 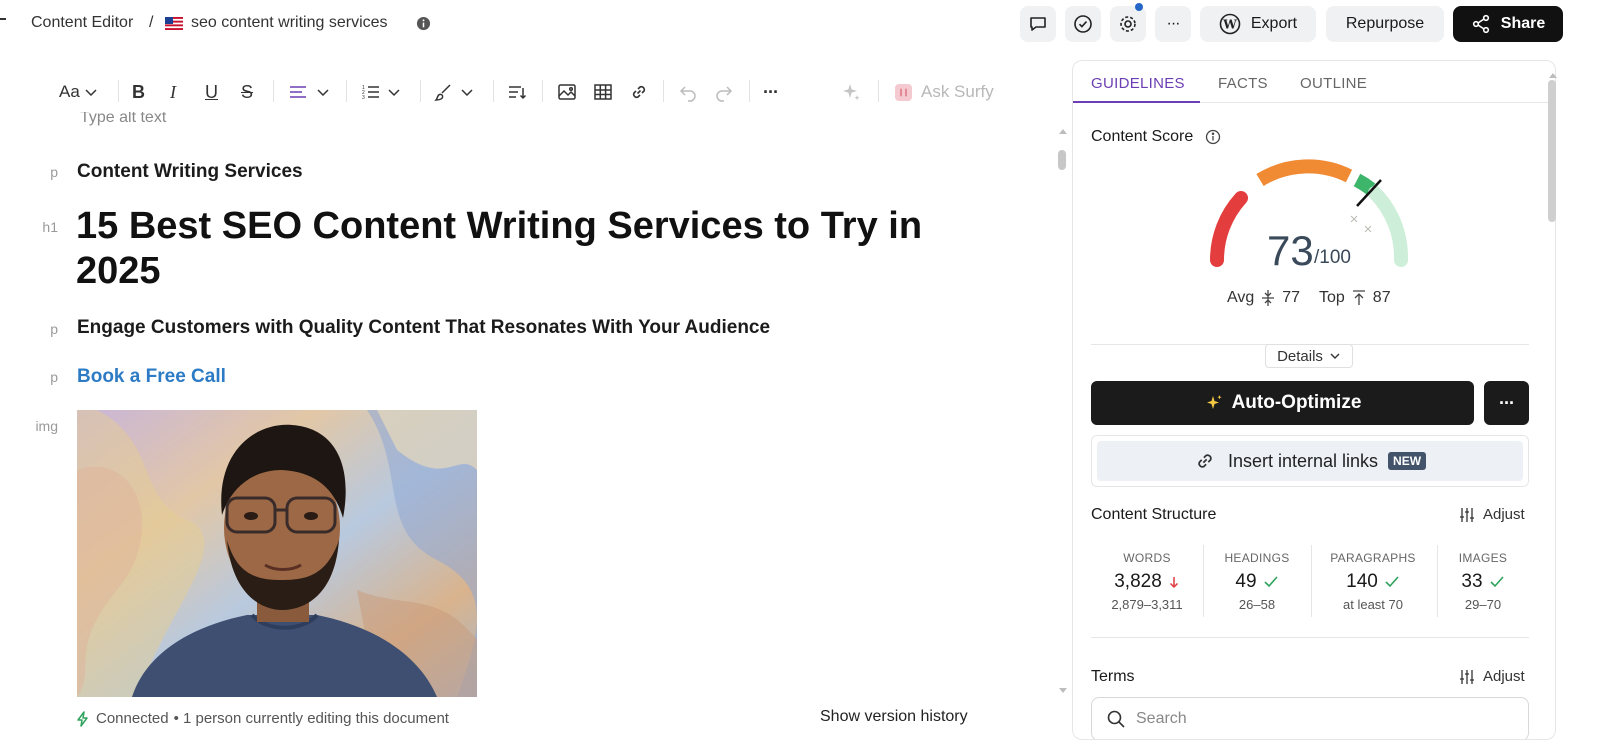 I want to click on editor-scroll-down, so click(x=1063, y=687).